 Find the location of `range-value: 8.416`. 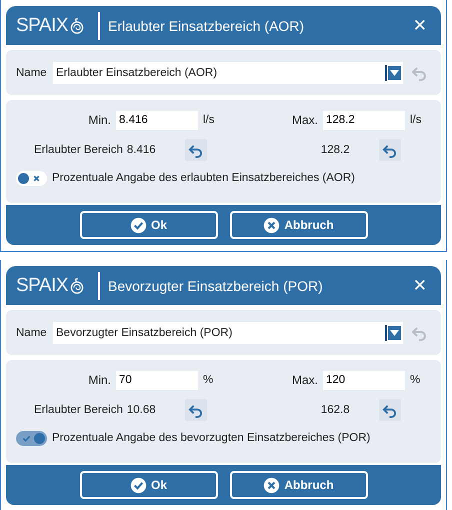

range-value: 8.416 is located at coordinates (141, 150).